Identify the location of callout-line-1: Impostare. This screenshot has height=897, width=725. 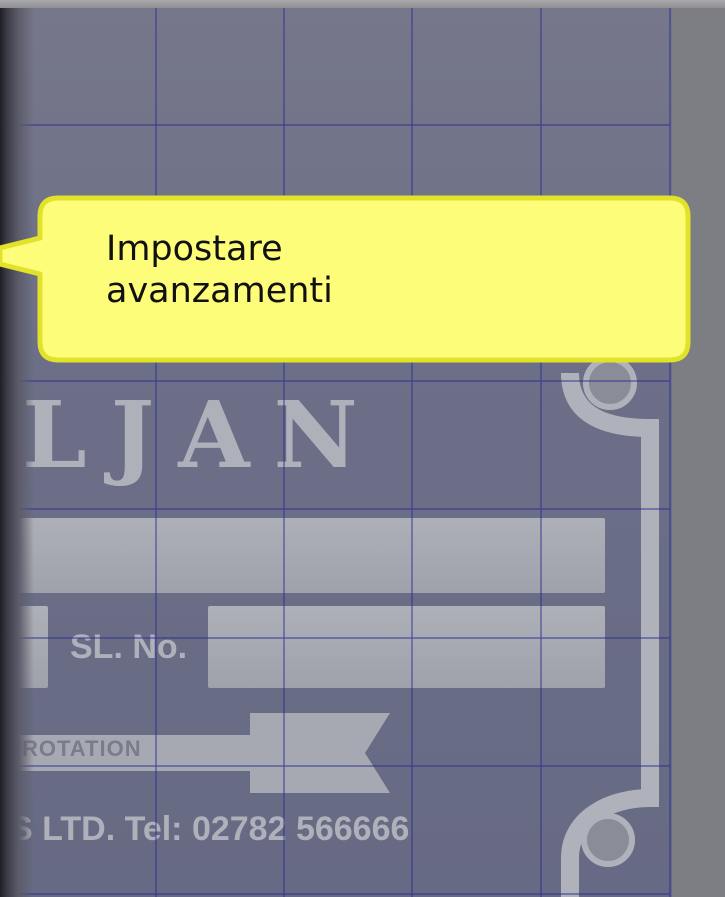
(194, 249).